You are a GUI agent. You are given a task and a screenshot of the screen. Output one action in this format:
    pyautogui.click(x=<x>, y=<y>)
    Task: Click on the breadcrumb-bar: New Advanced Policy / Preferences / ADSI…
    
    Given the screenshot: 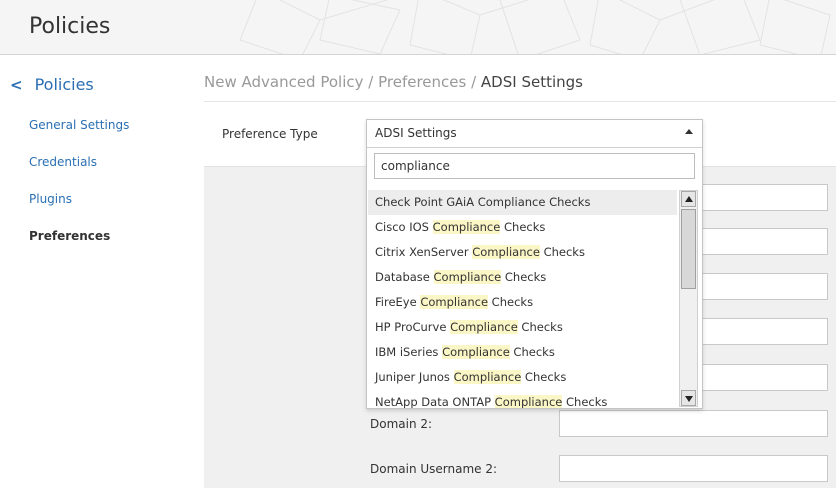 What is the action you would take?
    pyautogui.click(x=520, y=78)
    